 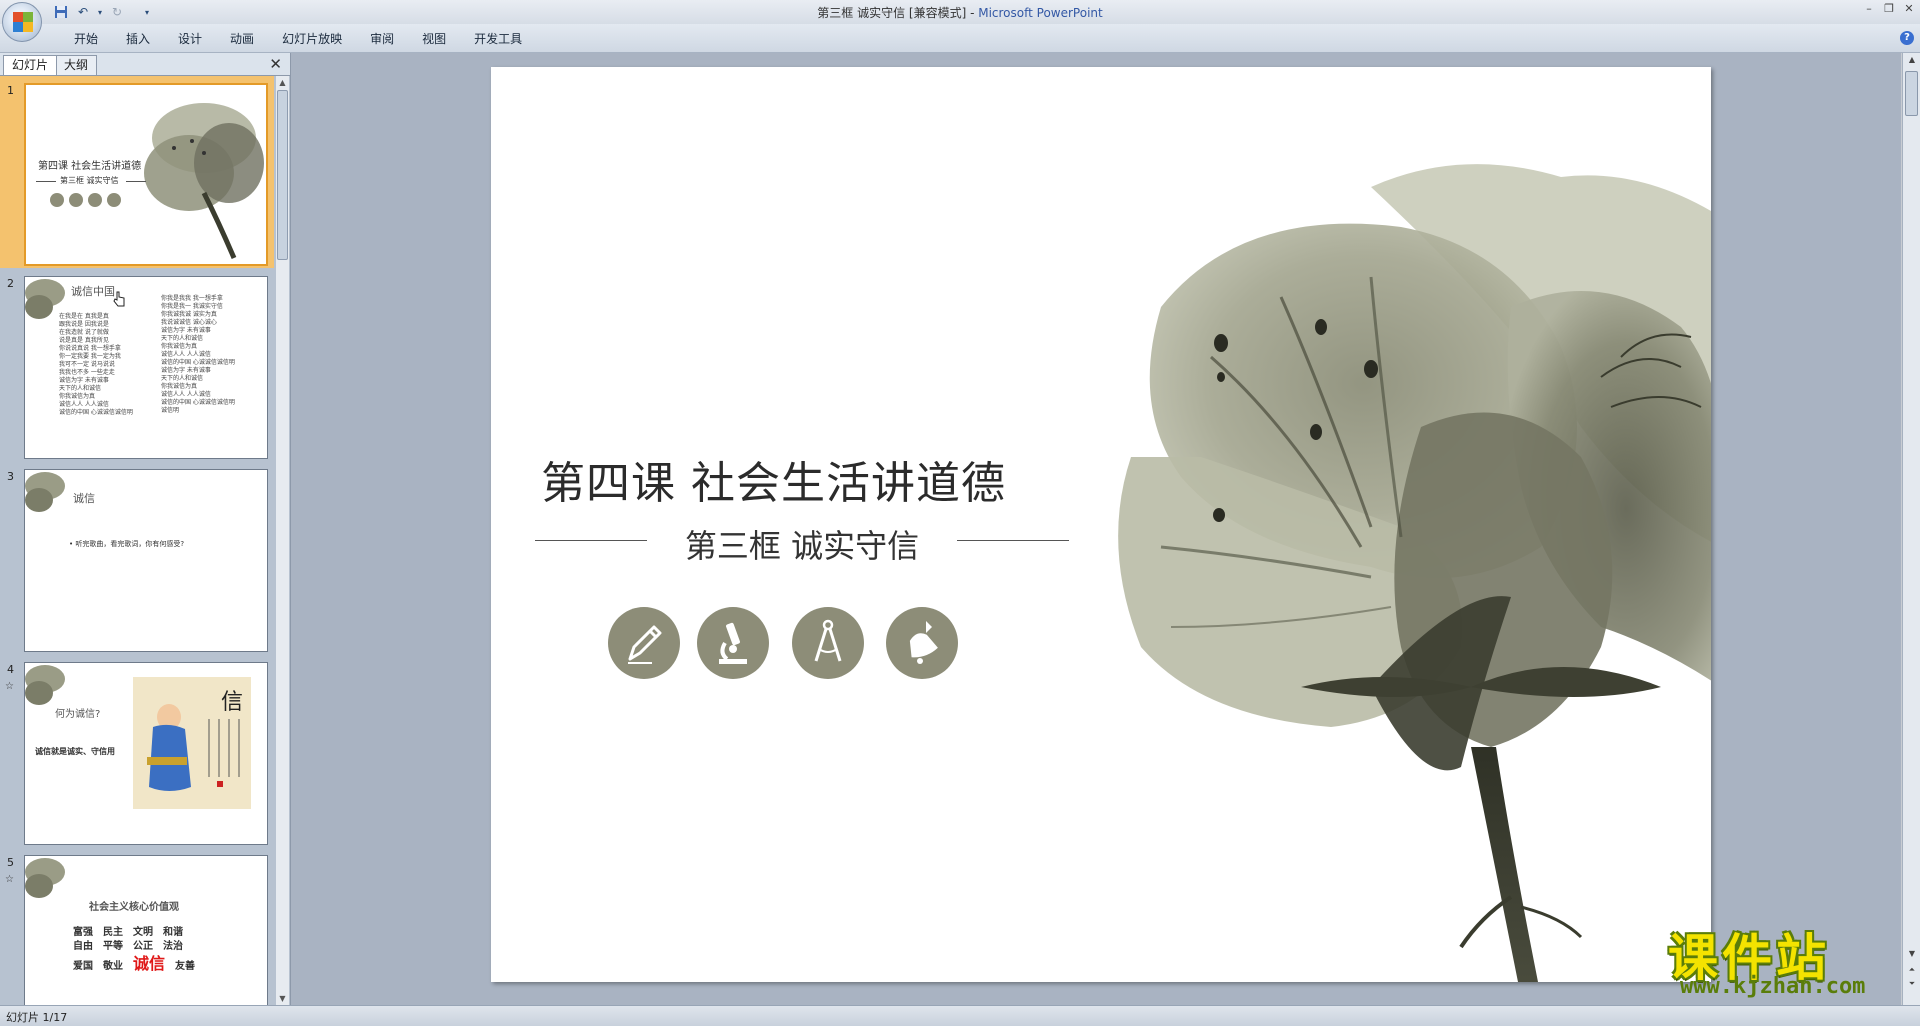 What do you see at coordinates (90, 166) in the screenshot?
I see `thumb-title: 第四课 社会生活讲道德` at bounding box center [90, 166].